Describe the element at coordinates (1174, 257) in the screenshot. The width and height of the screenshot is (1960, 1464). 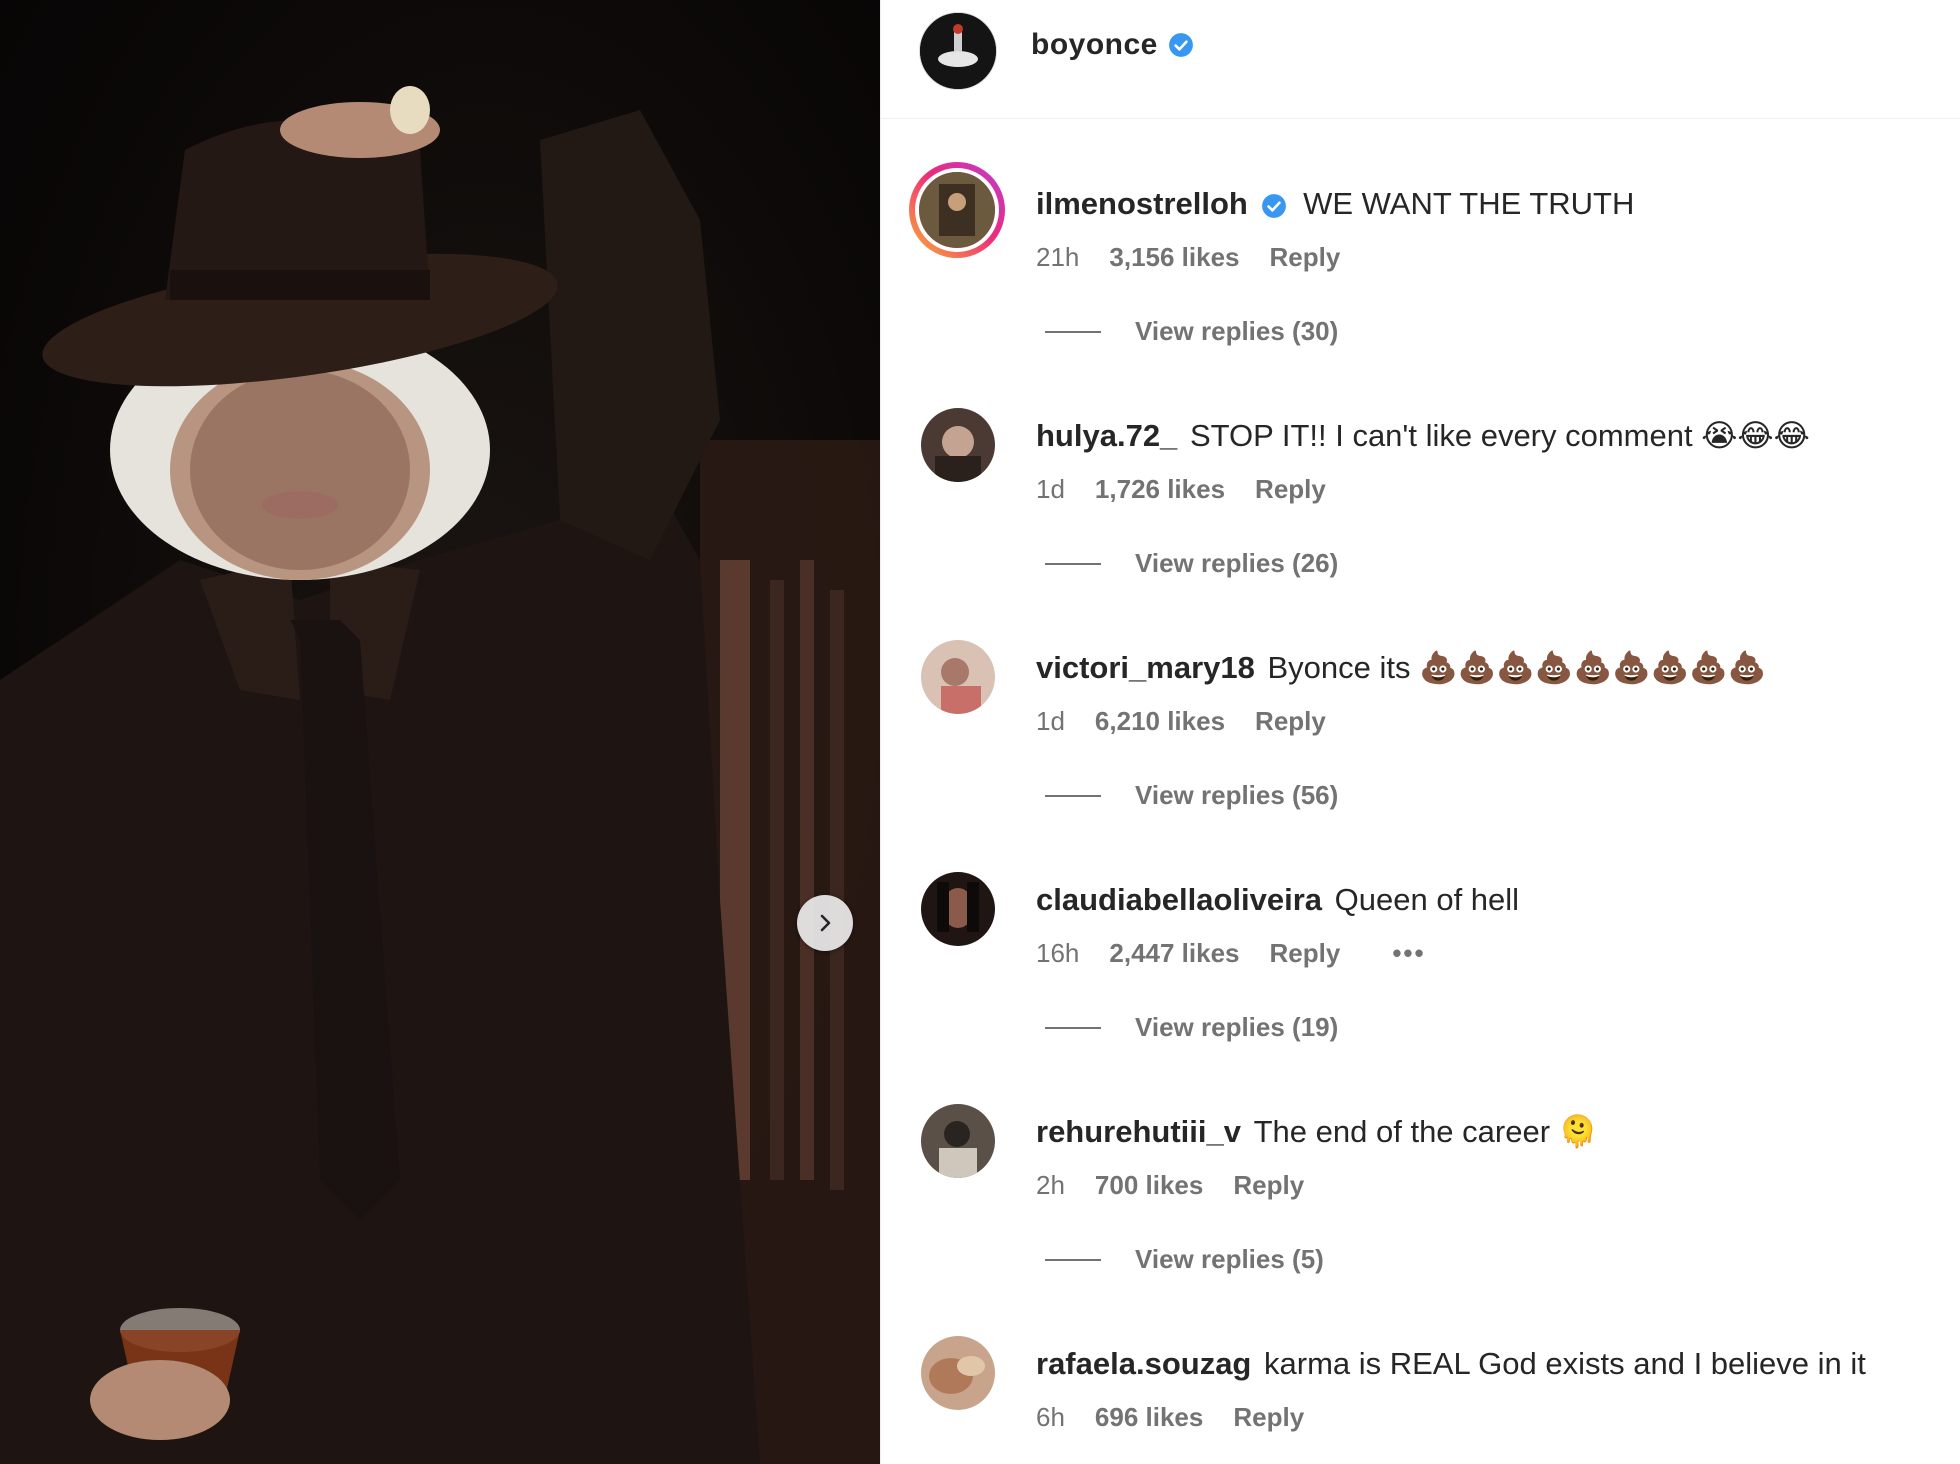
I see `comment-likes: 3,156 likes` at that location.